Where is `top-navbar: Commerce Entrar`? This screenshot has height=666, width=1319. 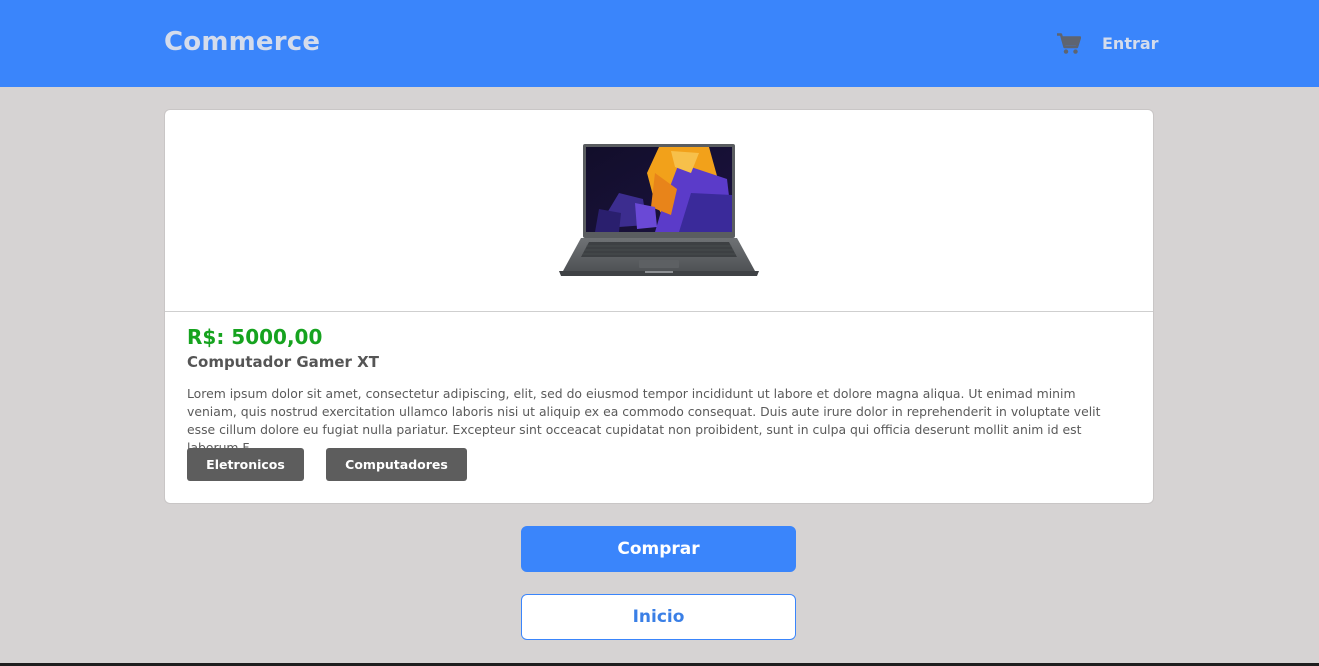
top-navbar: Commerce Entrar is located at coordinates (659, 43).